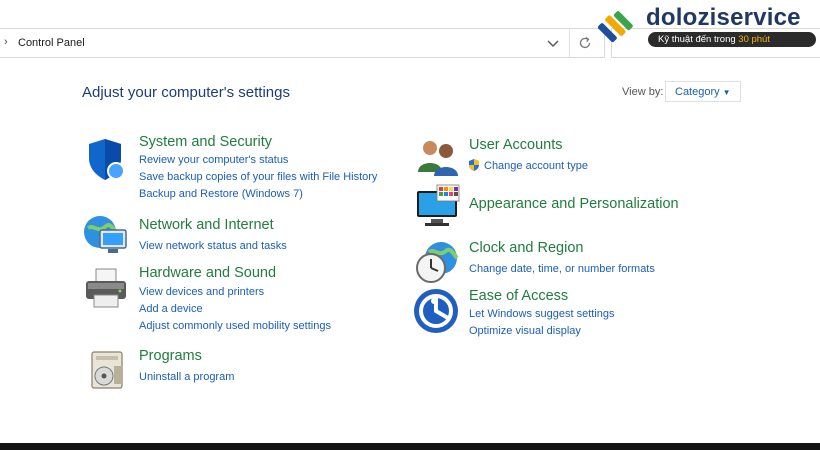  What do you see at coordinates (643, 92) in the screenshot?
I see `view-by-label: View by:` at bounding box center [643, 92].